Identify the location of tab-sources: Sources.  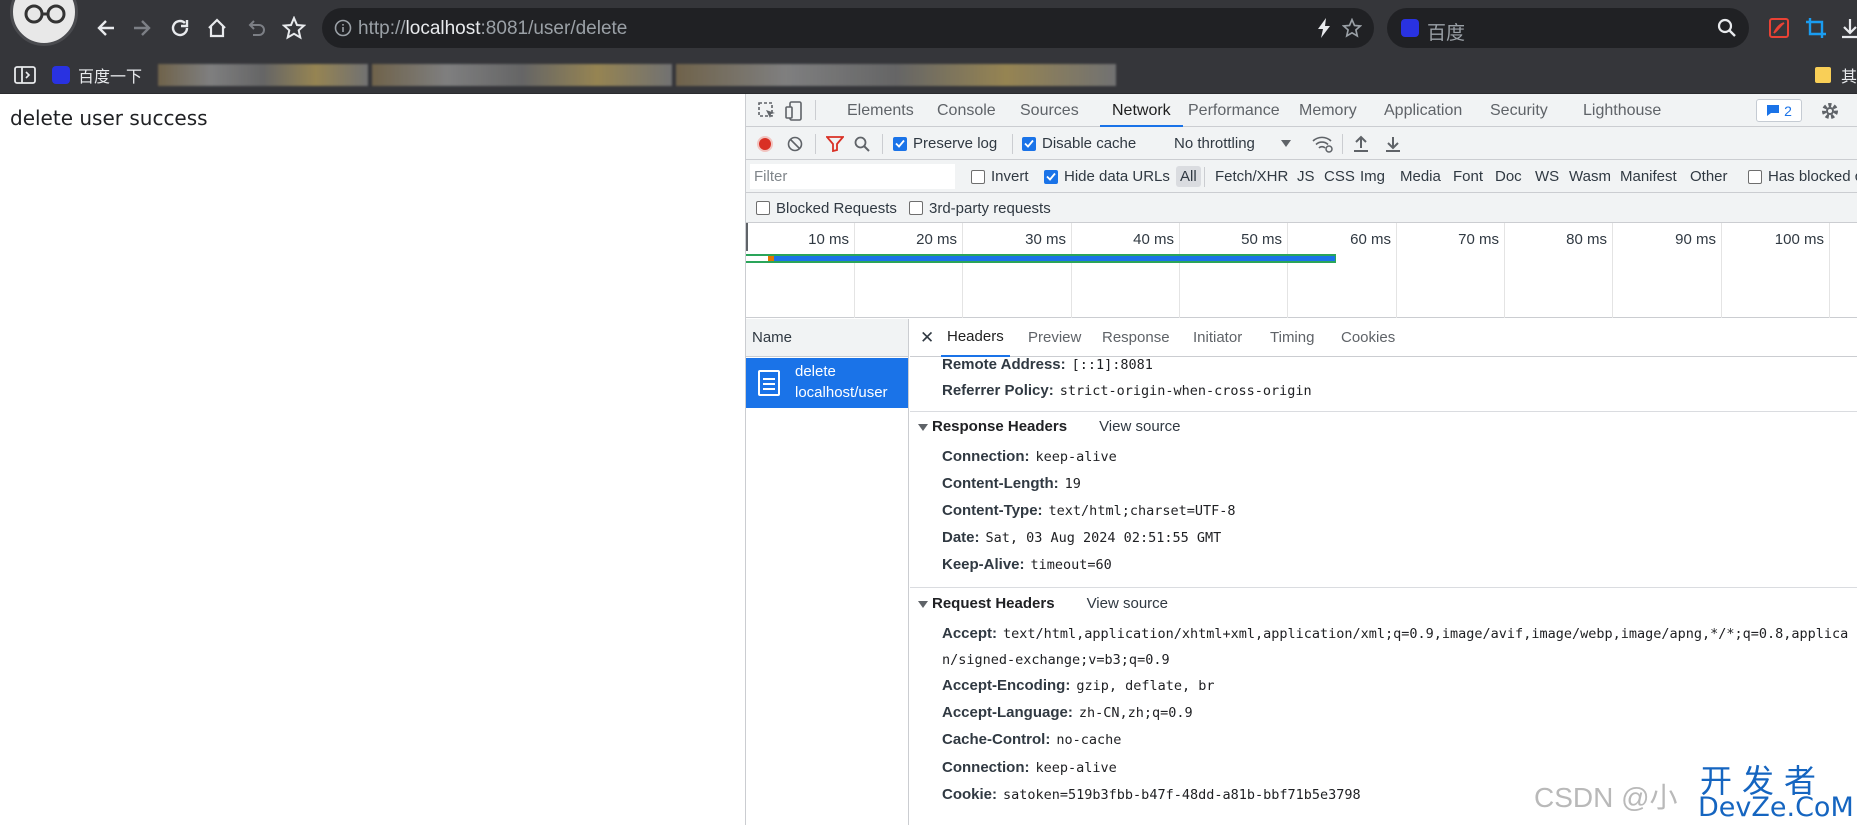
(1049, 110).